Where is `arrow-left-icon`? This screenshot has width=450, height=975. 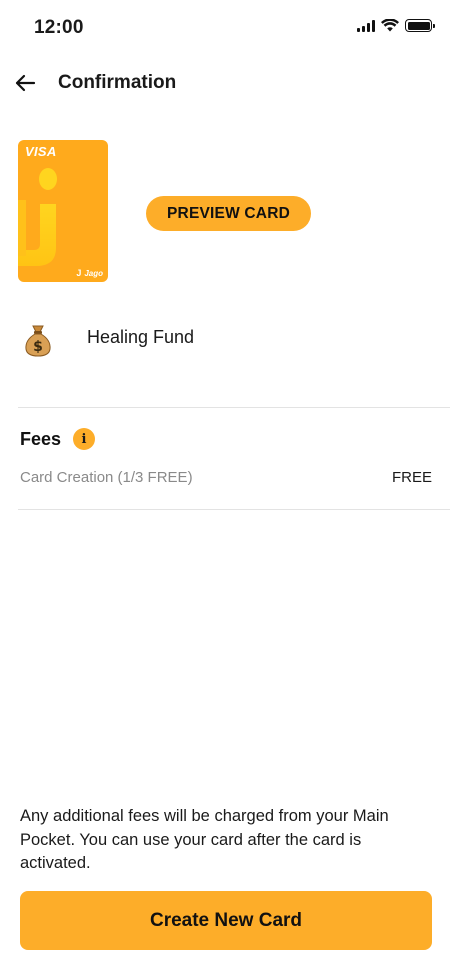
arrow-left-icon is located at coordinates (25, 83).